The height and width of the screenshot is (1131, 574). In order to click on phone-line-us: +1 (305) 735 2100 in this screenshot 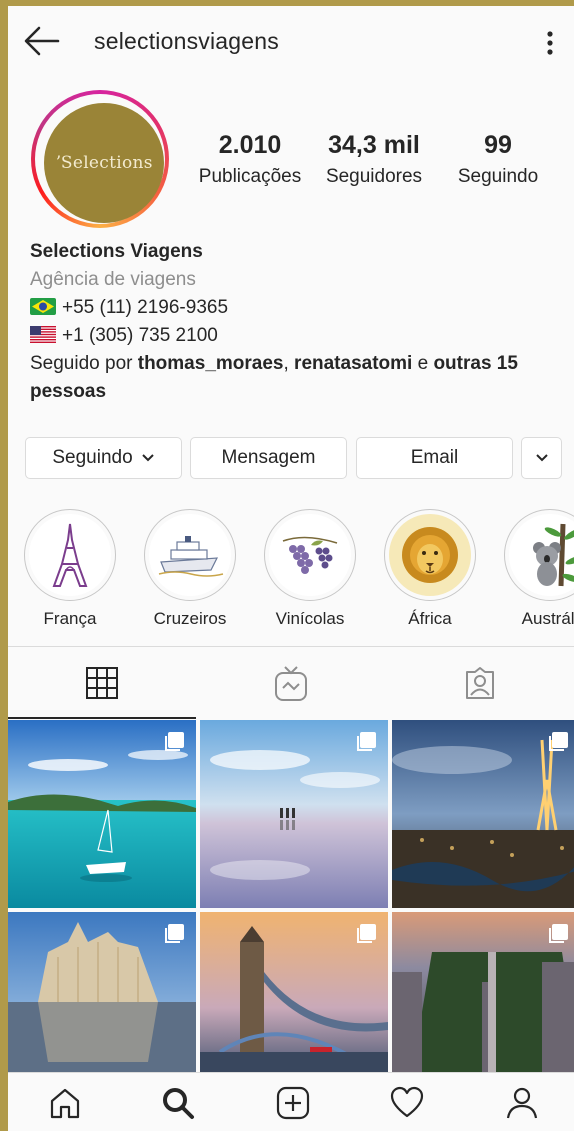, I will do `click(298, 336)`.